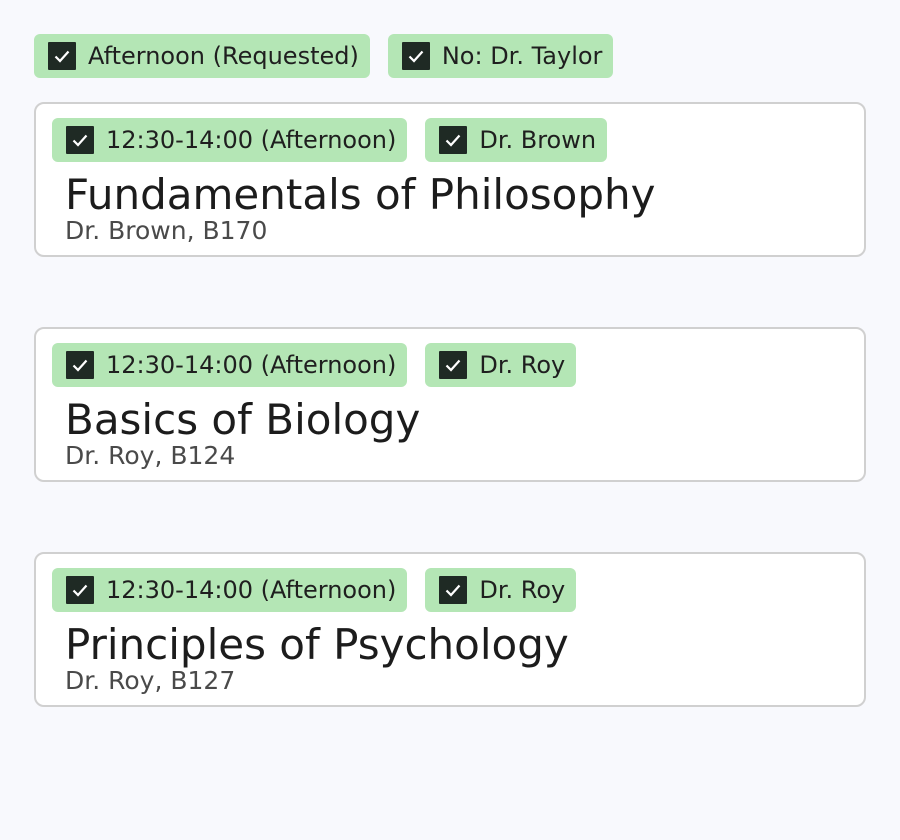 The image size is (900, 840). Describe the element at coordinates (166, 230) in the screenshot. I see `course-instructor-room: Dr. Brown, B170` at that location.